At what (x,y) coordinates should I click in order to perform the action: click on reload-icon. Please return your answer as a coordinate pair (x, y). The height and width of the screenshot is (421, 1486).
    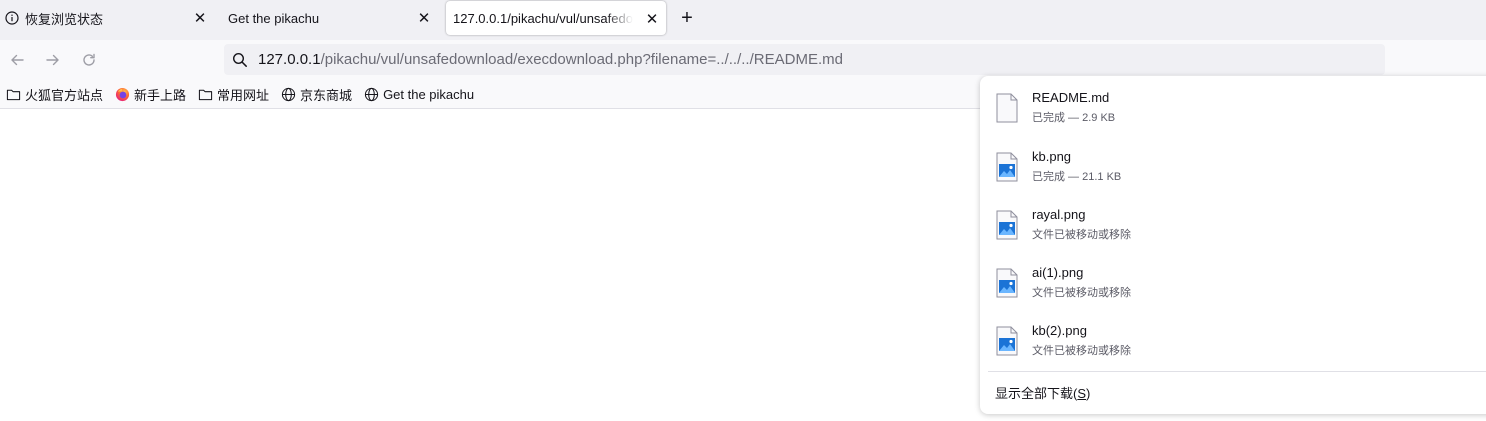
    Looking at the image, I should click on (89, 59).